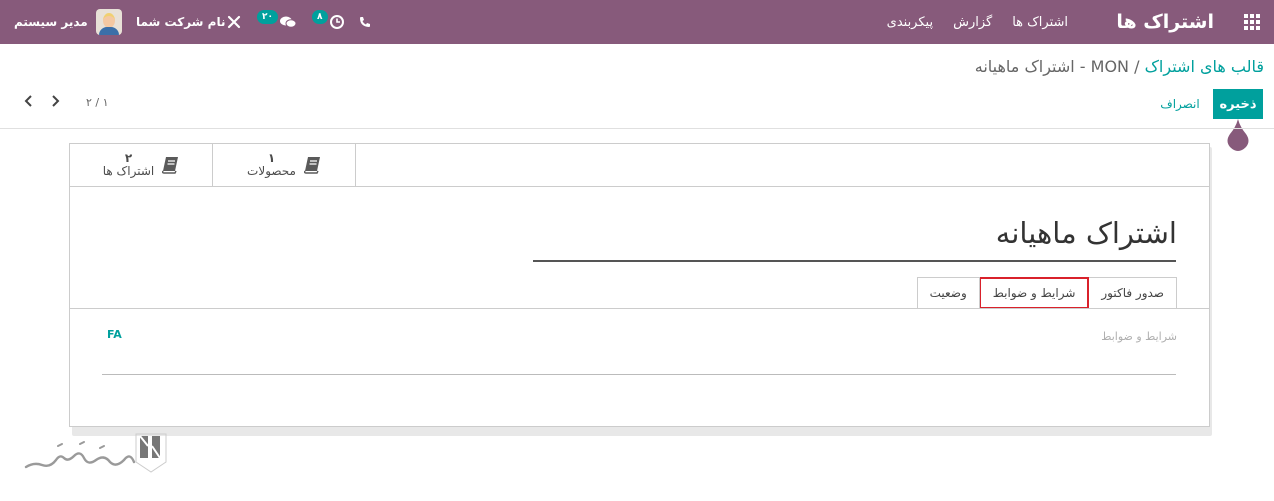 This screenshot has width=1274, height=501. Describe the element at coordinates (1034, 293) in the screenshot. I see `tab-terms-and-conditions: شرایط و ضوابط` at that location.